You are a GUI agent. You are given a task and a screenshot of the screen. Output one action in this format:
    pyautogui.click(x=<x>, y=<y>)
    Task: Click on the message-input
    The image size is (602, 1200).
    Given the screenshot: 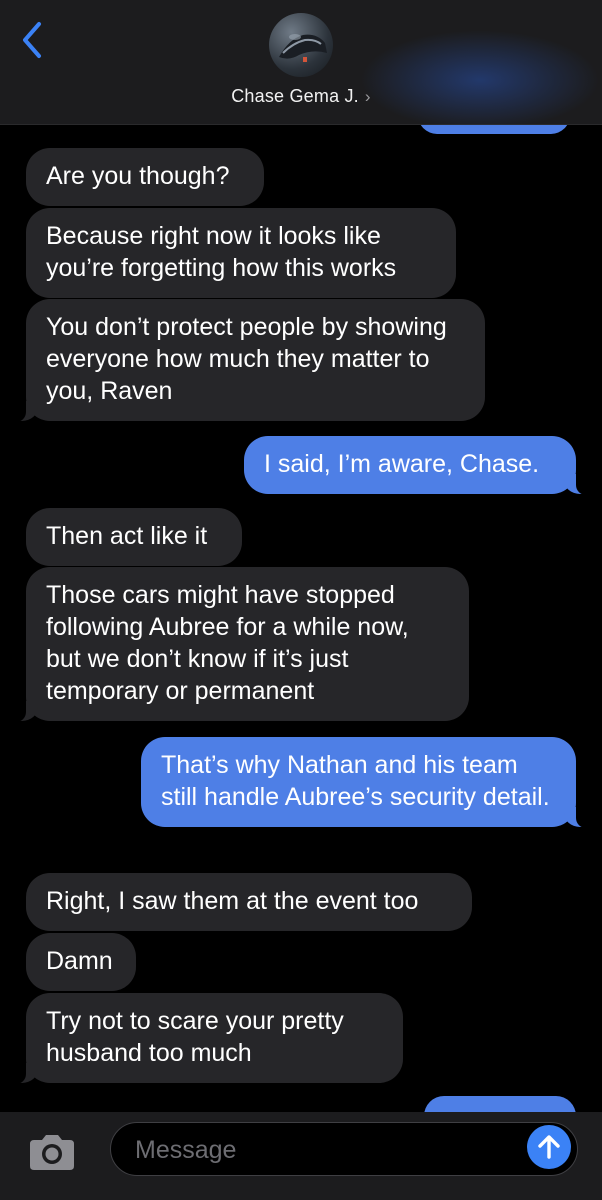 What is the action you would take?
    pyautogui.click(x=325, y=1150)
    